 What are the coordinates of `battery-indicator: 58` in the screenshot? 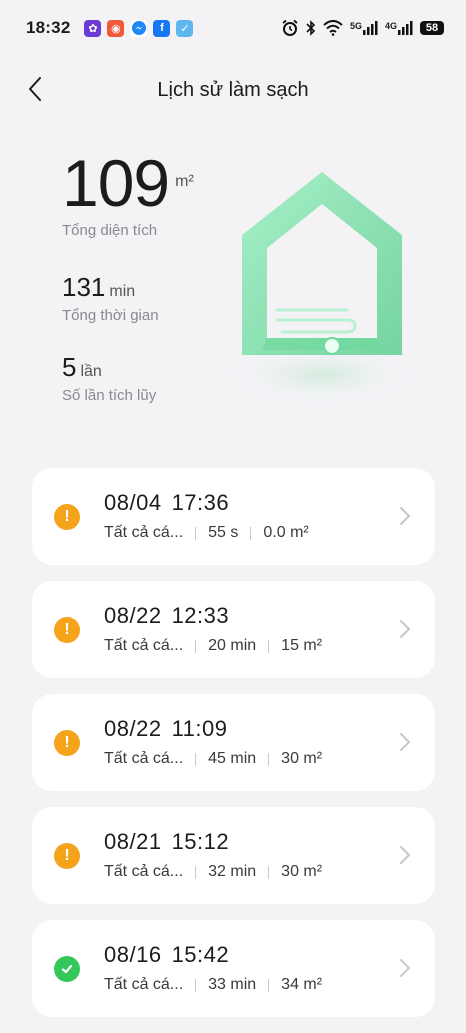 It's located at (432, 28).